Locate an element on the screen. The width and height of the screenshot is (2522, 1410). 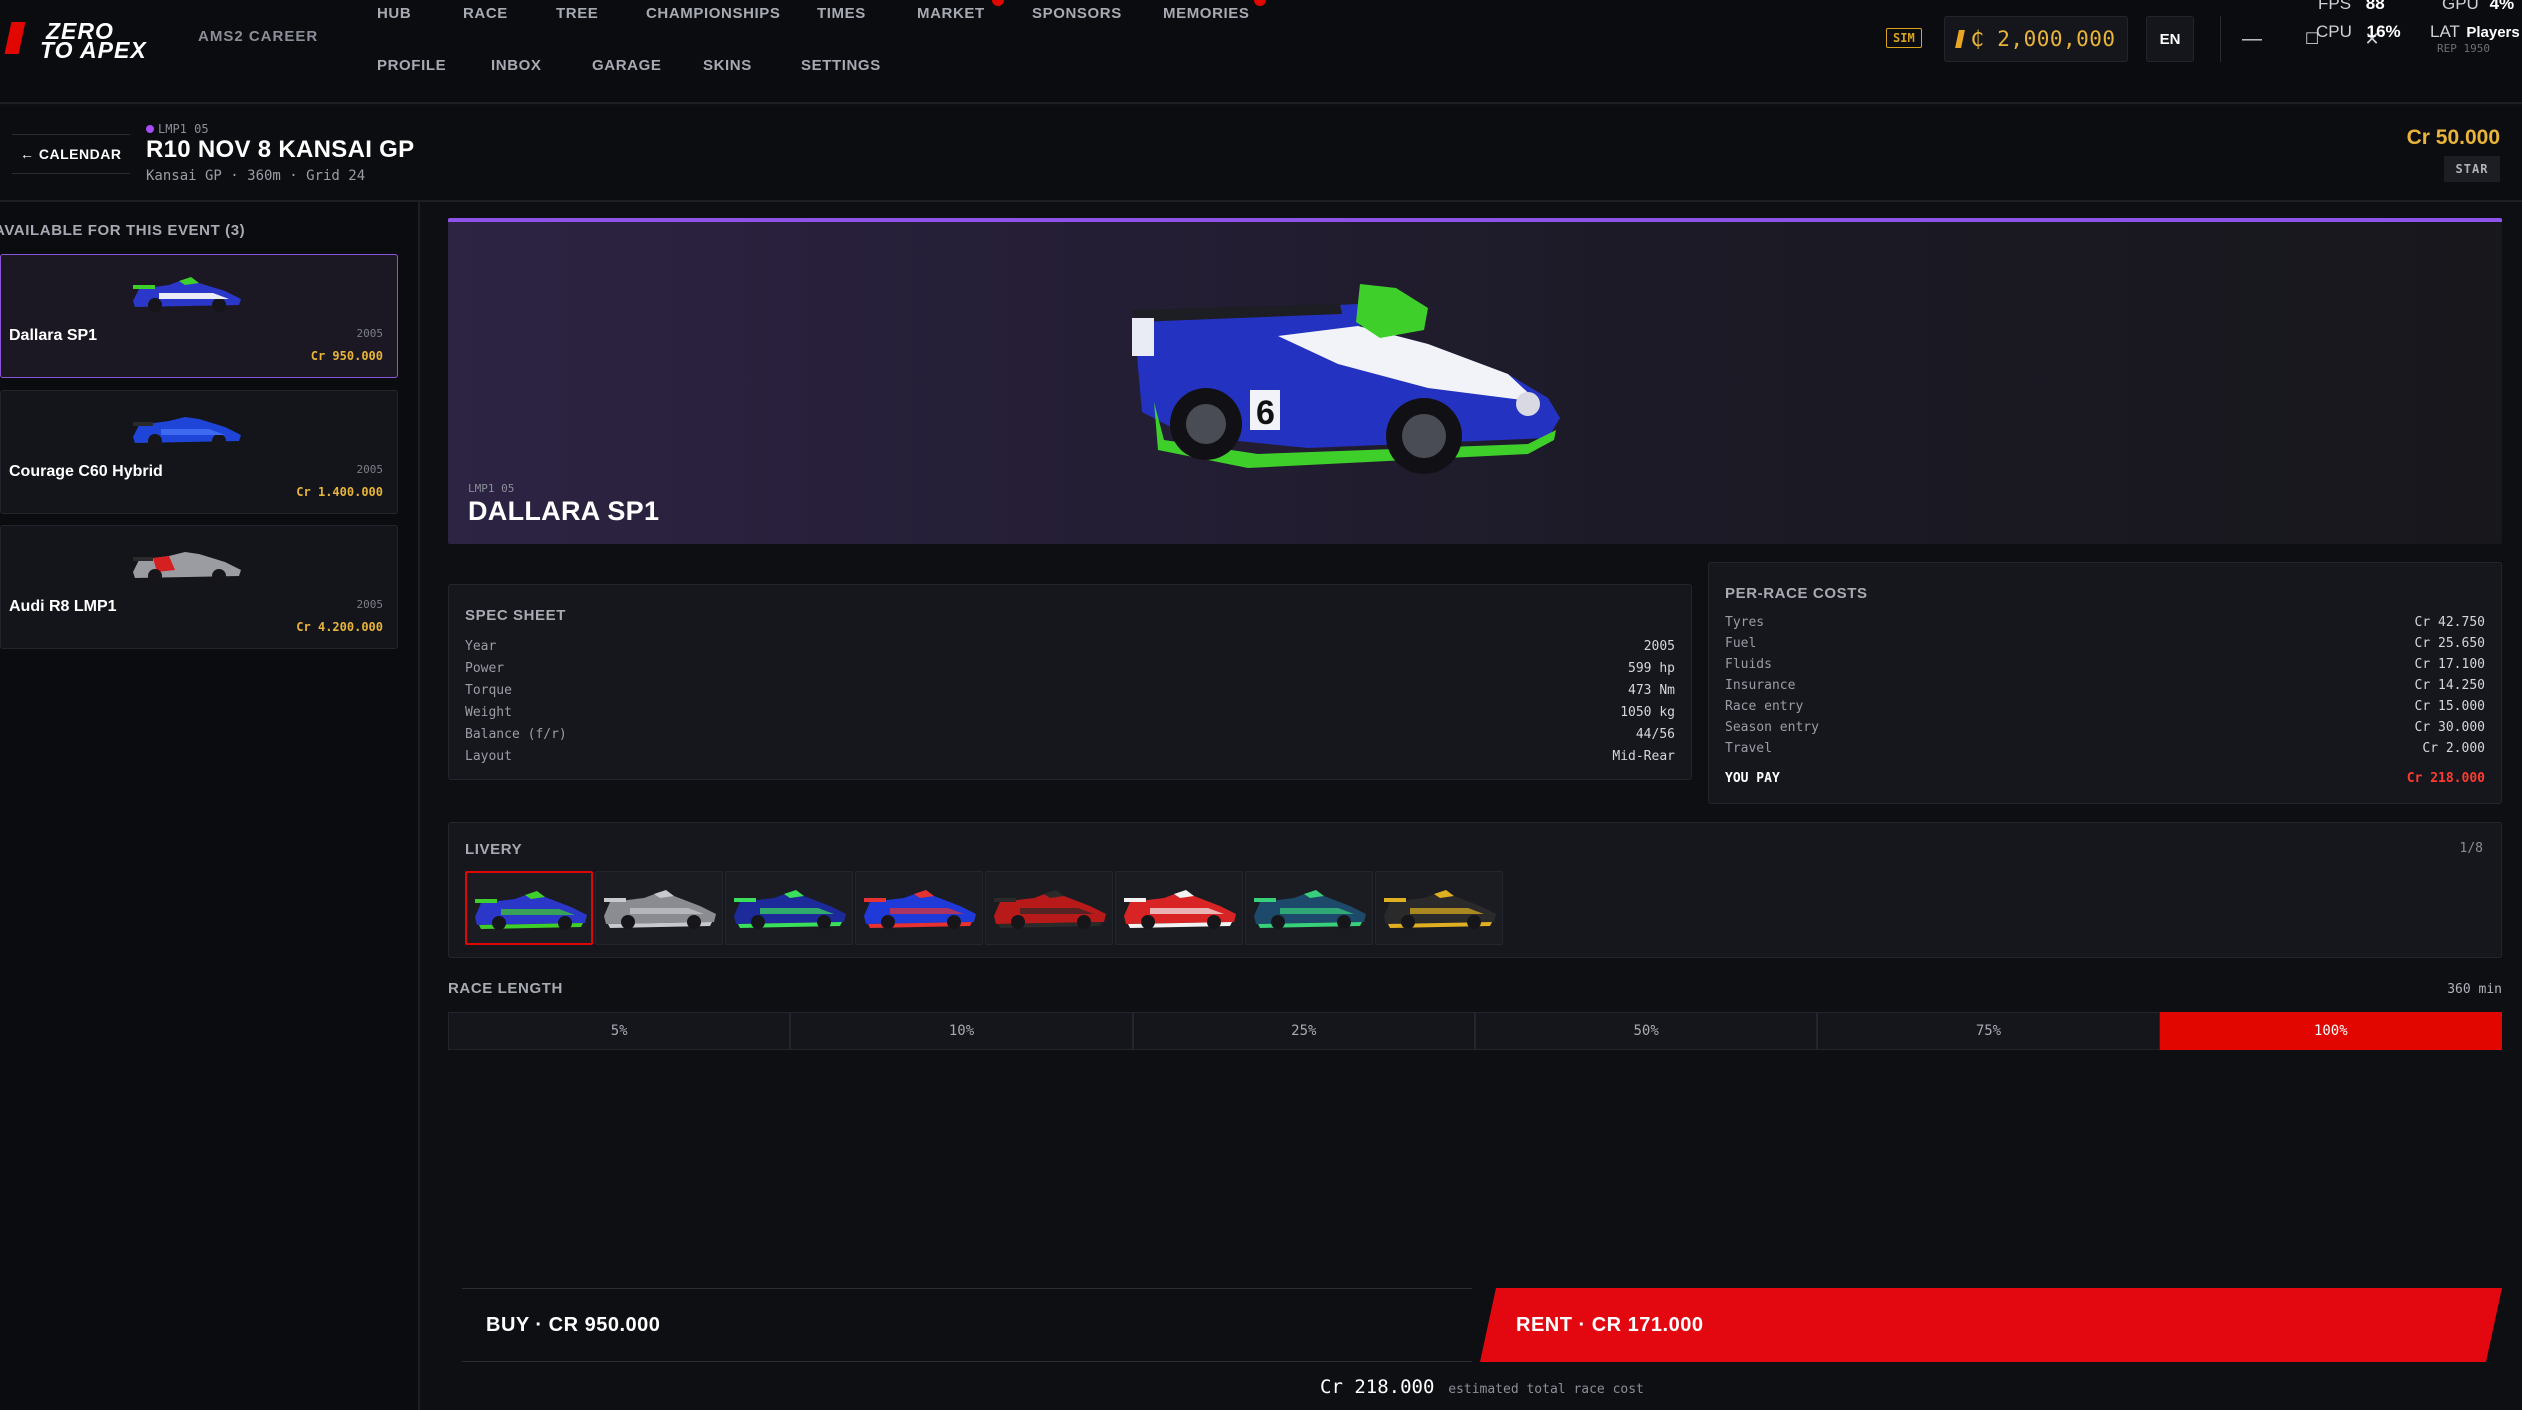
fps-label: FPS is located at coordinates (2335, 6).